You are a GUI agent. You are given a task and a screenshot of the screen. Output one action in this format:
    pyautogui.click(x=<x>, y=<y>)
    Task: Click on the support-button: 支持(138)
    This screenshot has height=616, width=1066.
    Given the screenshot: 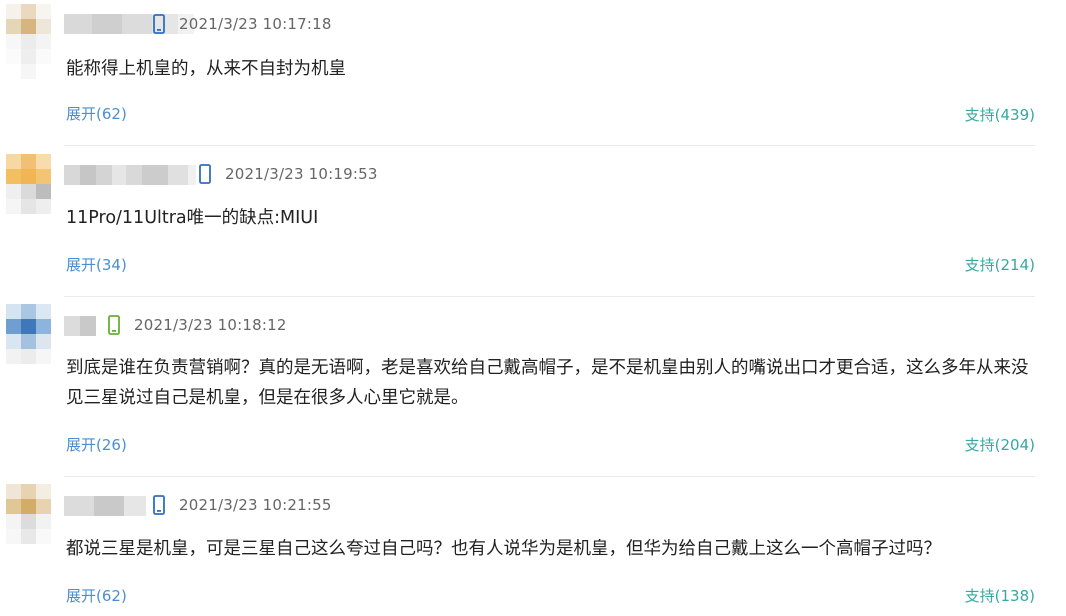 What is the action you would take?
    pyautogui.click(x=1000, y=596)
    